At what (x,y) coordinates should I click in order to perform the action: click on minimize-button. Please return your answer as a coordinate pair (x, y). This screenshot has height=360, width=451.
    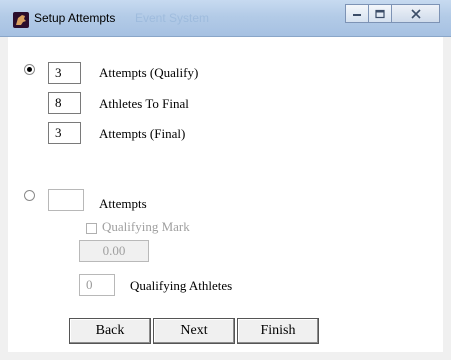
    Looking at the image, I should click on (357, 13).